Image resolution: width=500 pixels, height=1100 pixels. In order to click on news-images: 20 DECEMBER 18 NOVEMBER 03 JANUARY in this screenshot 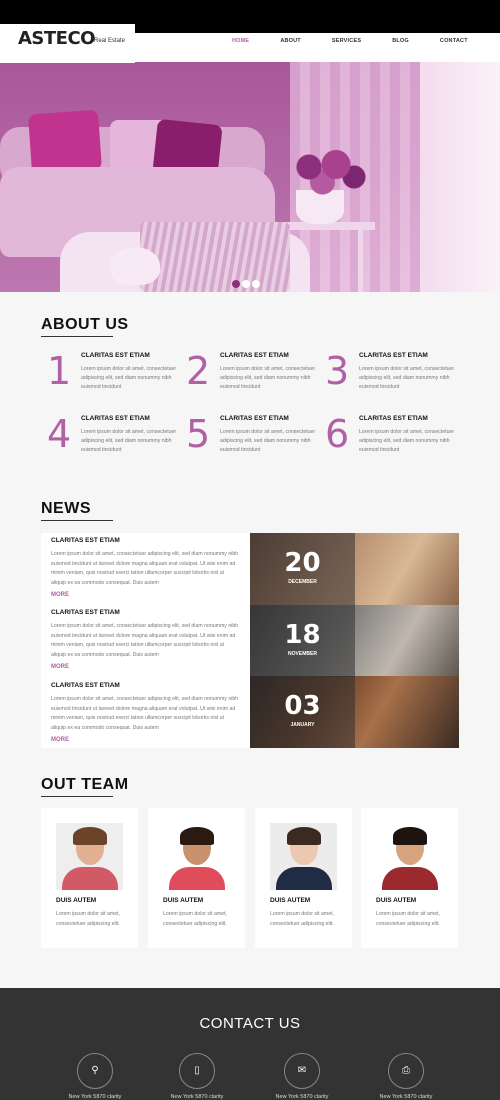, I will do `click(354, 640)`.